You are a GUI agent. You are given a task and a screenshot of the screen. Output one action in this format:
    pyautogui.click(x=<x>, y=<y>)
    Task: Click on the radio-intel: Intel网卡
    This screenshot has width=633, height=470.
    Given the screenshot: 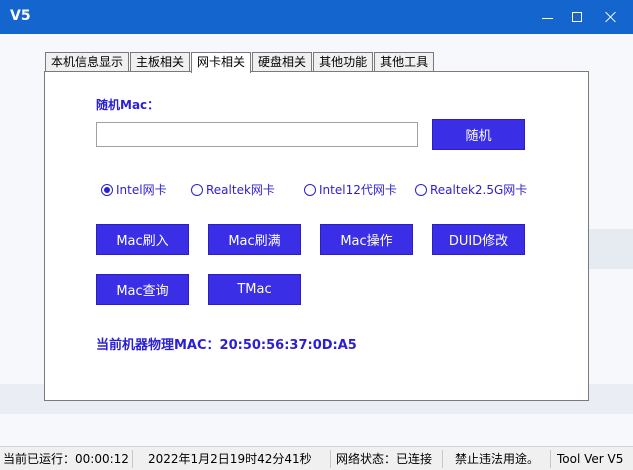 What is the action you would take?
    pyautogui.click(x=134, y=189)
    